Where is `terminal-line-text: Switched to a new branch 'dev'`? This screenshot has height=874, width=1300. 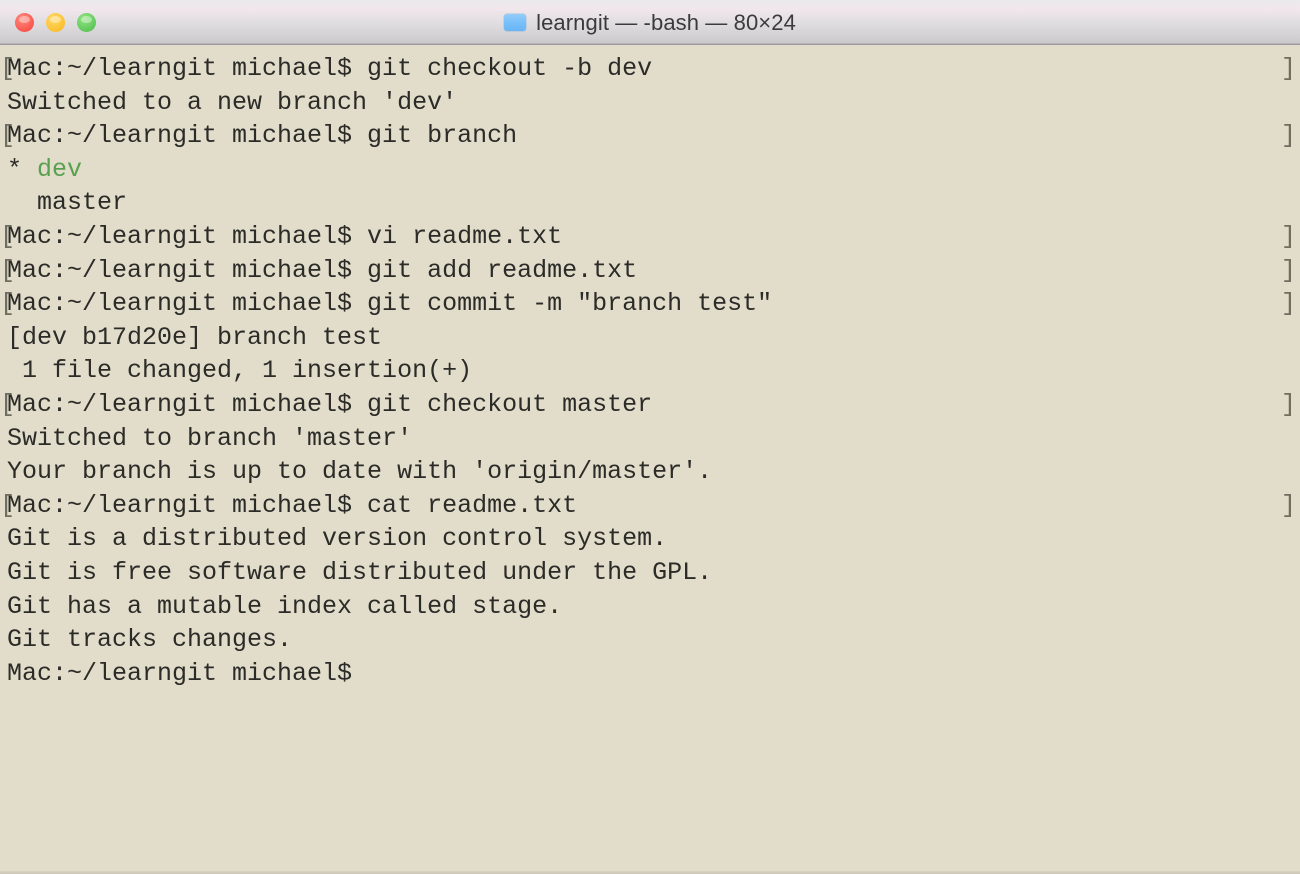
terminal-line-text: Switched to a new branch 'dev' is located at coordinates (232, 102).